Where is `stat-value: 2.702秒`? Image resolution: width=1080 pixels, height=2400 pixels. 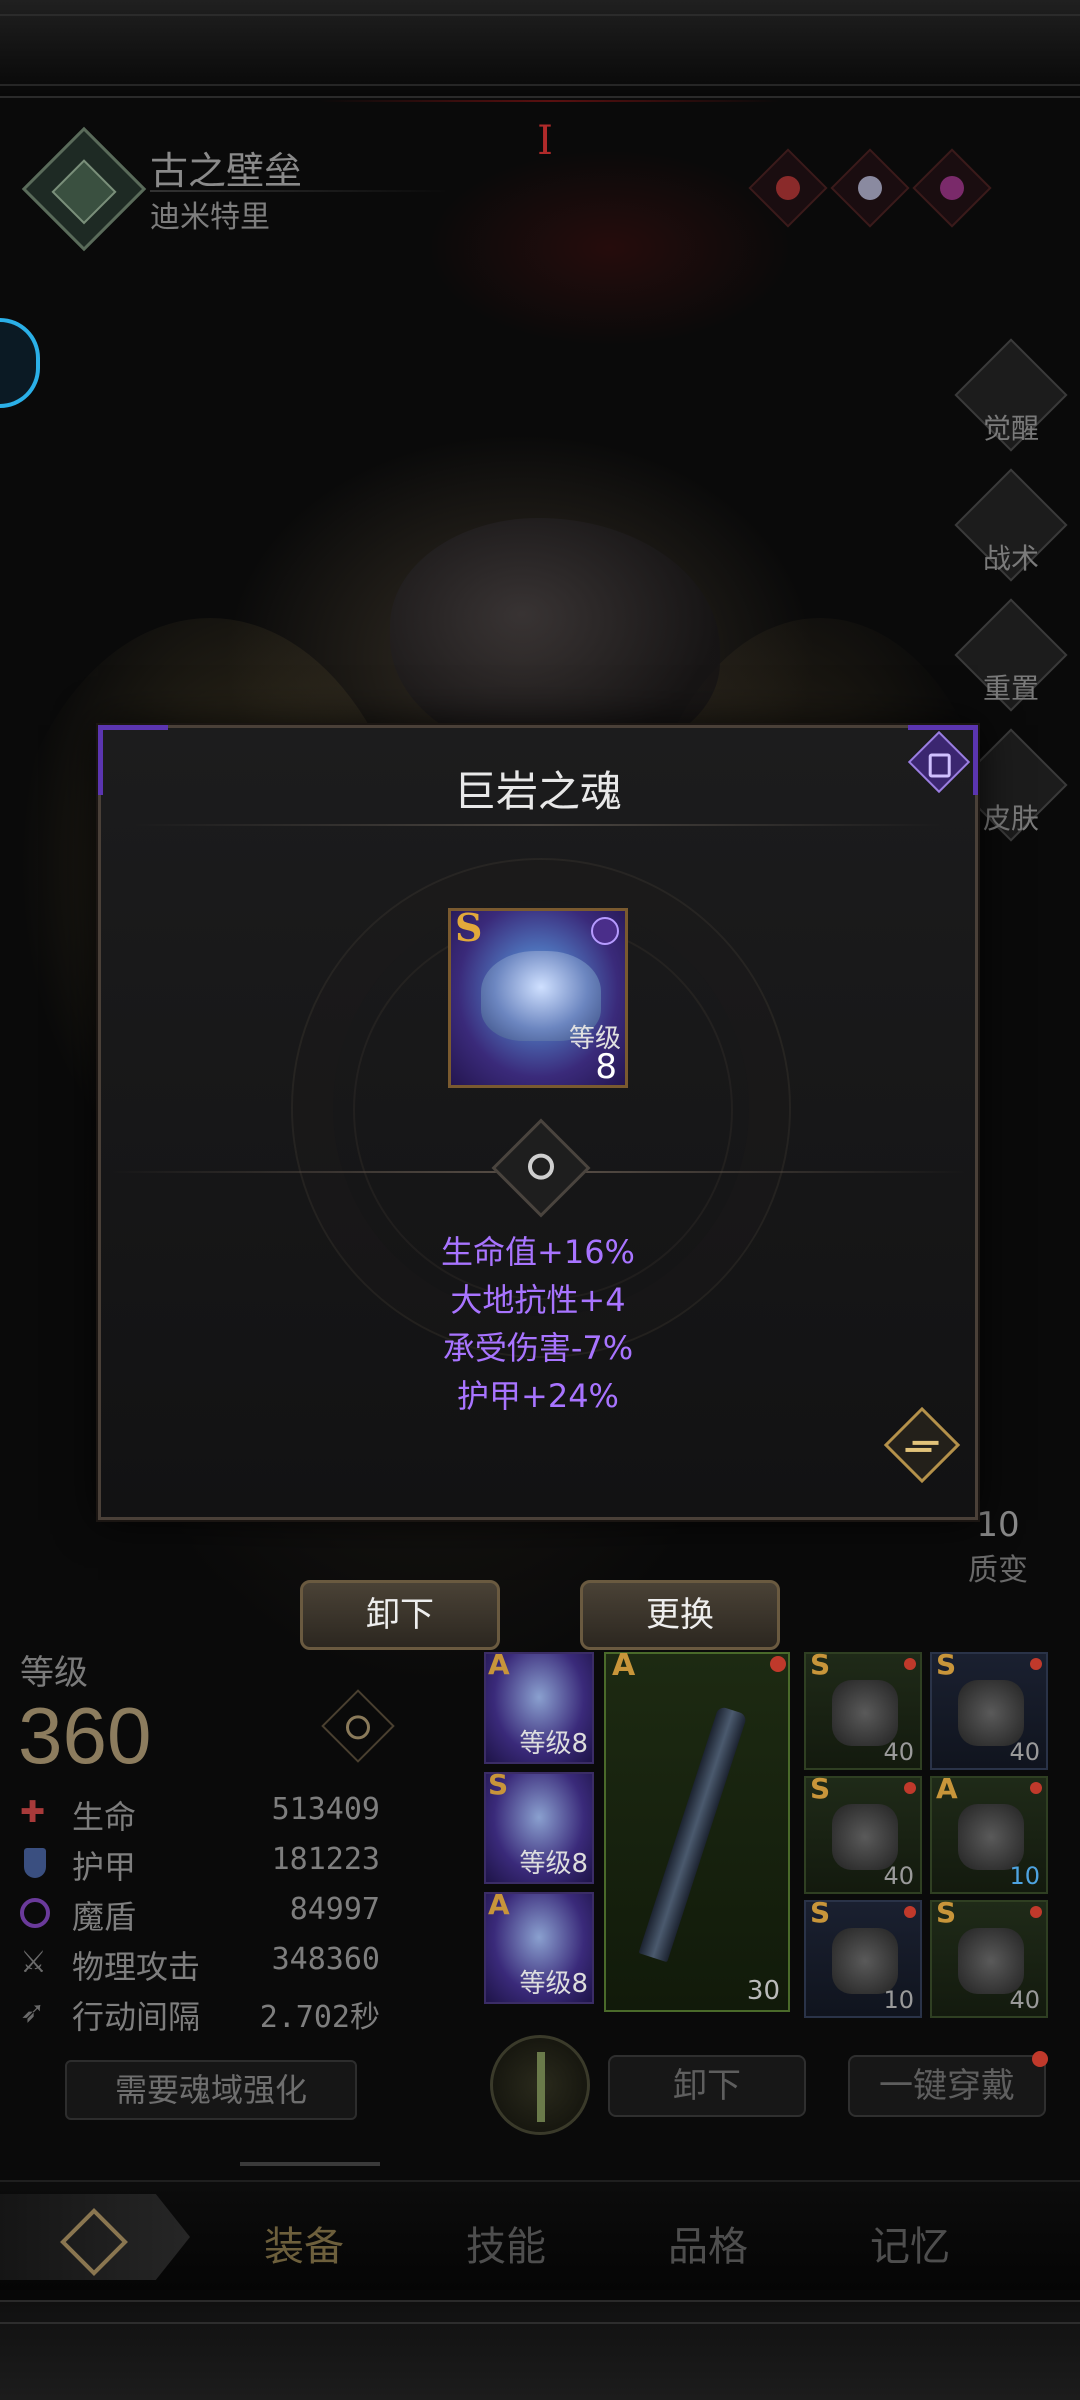 stat-value: 2.702秒 is located at coordinates (319, 2017).